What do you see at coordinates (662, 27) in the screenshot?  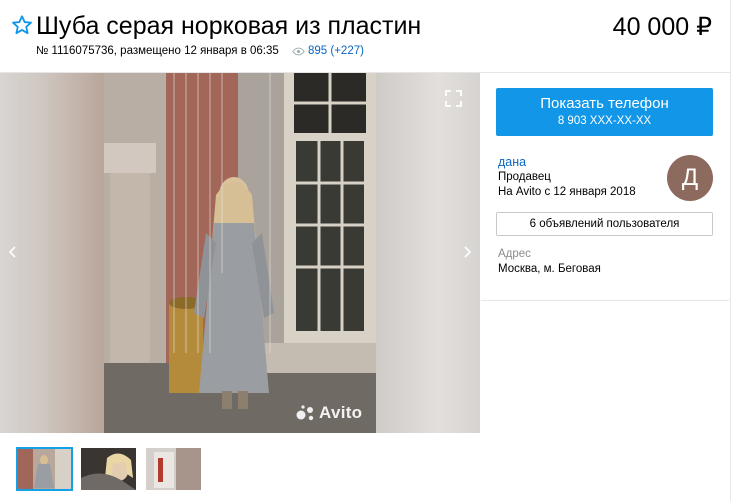 I see `listing-price: 40 000 ₽` at bounding box center [662, 27].